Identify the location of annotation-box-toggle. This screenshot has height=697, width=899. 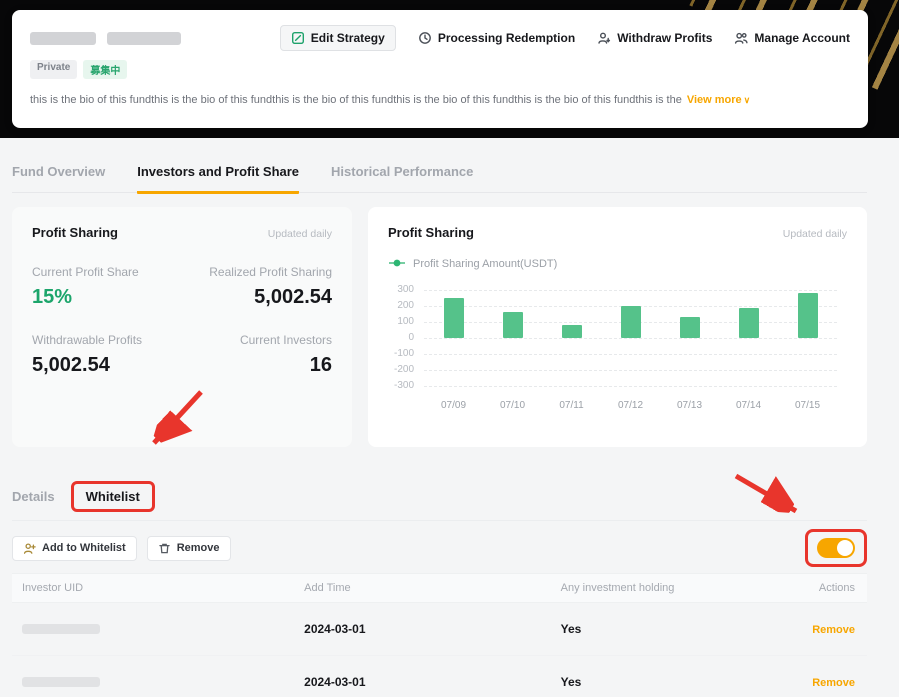
(836, 548).